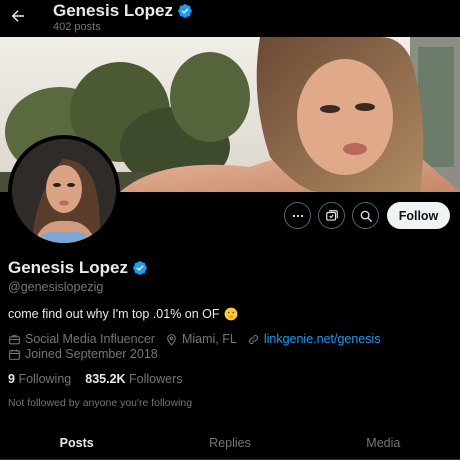  I want to click on profile-bio: come find out why I'm top .01% on OF, so click(123, 314).